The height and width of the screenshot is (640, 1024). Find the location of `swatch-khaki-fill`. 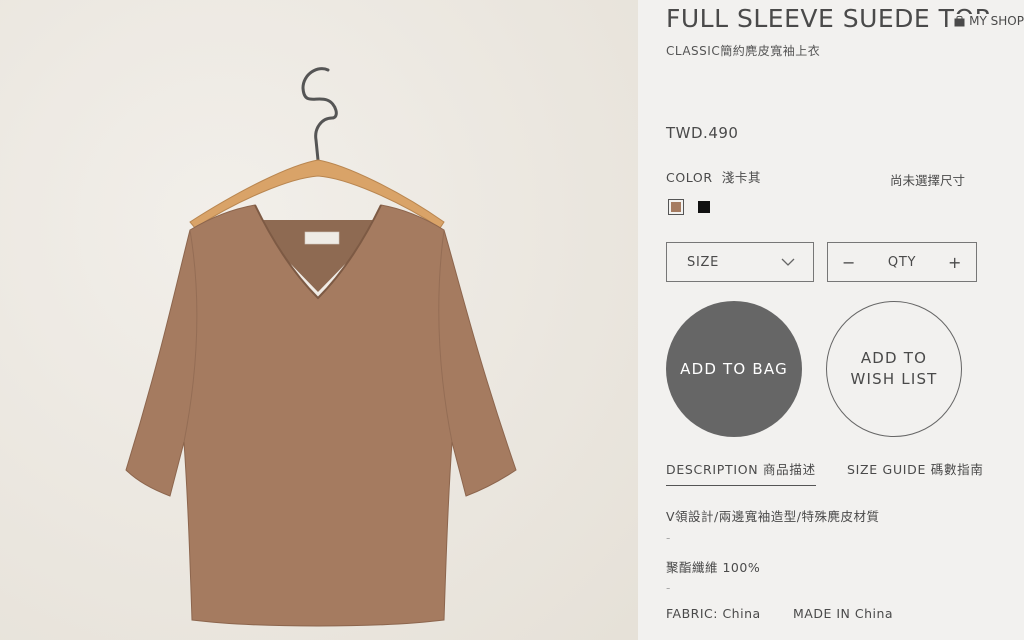

swatch-khaki-fill is located at coordinates (676, 207).